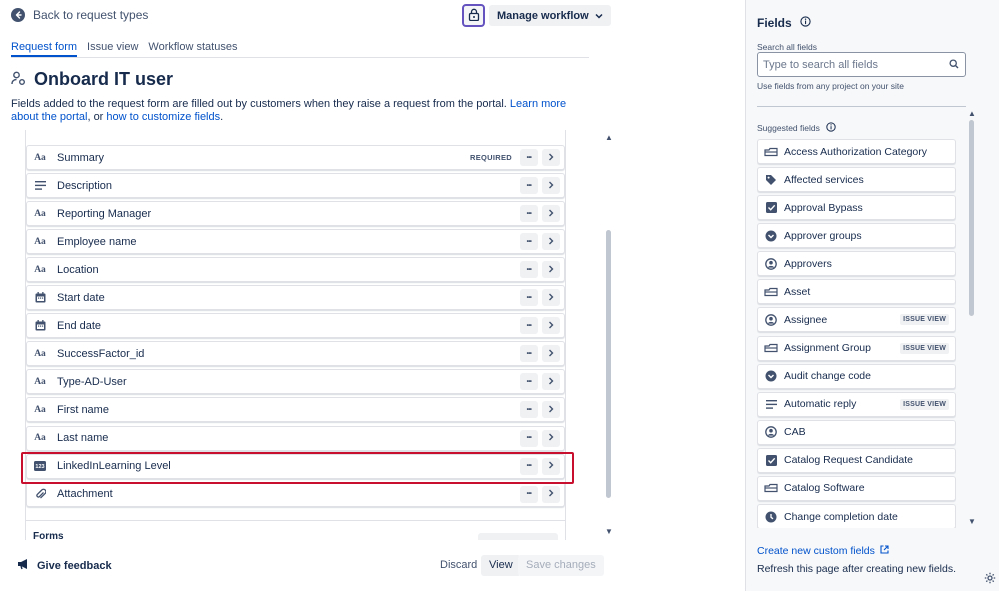 The height and width of the screenshot is (591, 999). Describe the element at coordinates (954, 65) in the screenshot. I see `search-icon` at that location.